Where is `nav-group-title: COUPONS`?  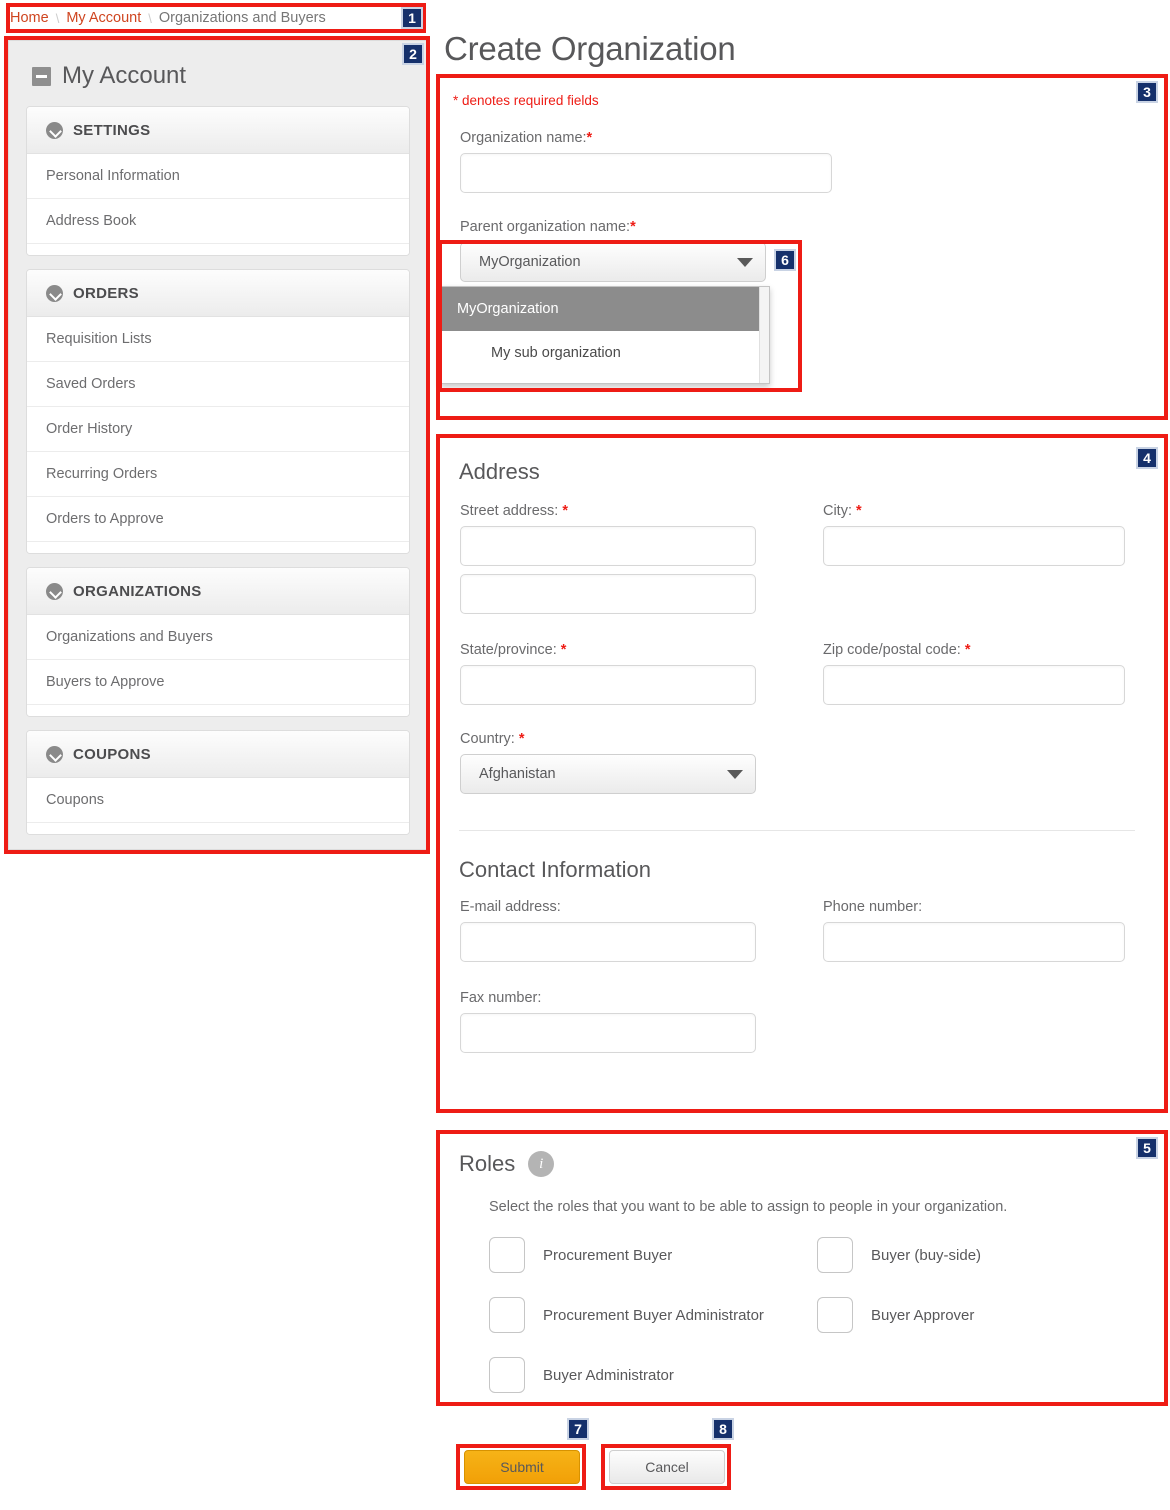 nav-group-title: COUPONS is located at coordinates (112, 754).